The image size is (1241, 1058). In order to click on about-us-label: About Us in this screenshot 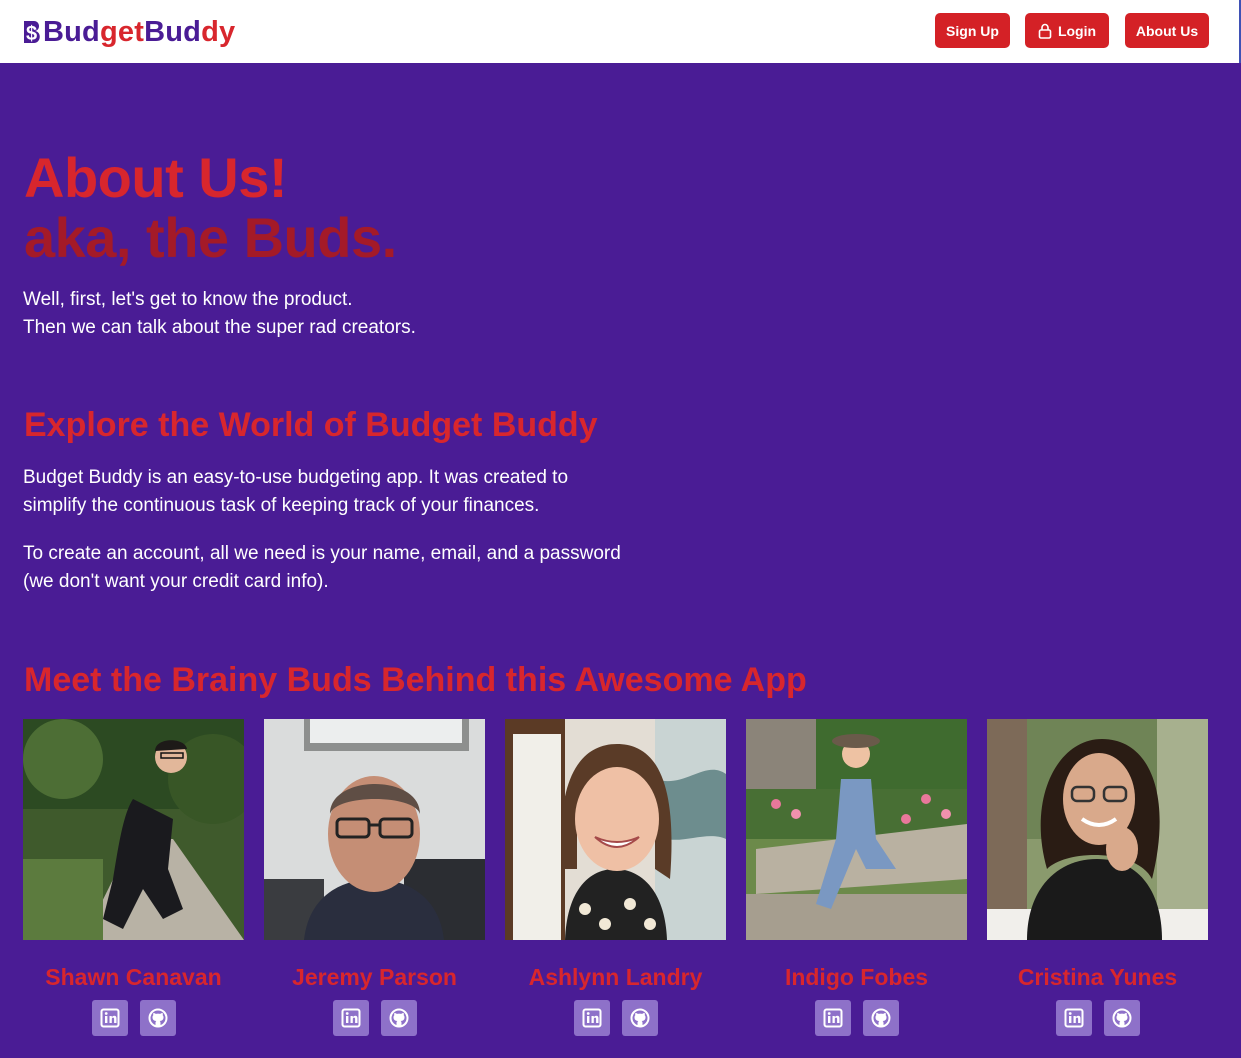, I will do `click(1167, 30)`.